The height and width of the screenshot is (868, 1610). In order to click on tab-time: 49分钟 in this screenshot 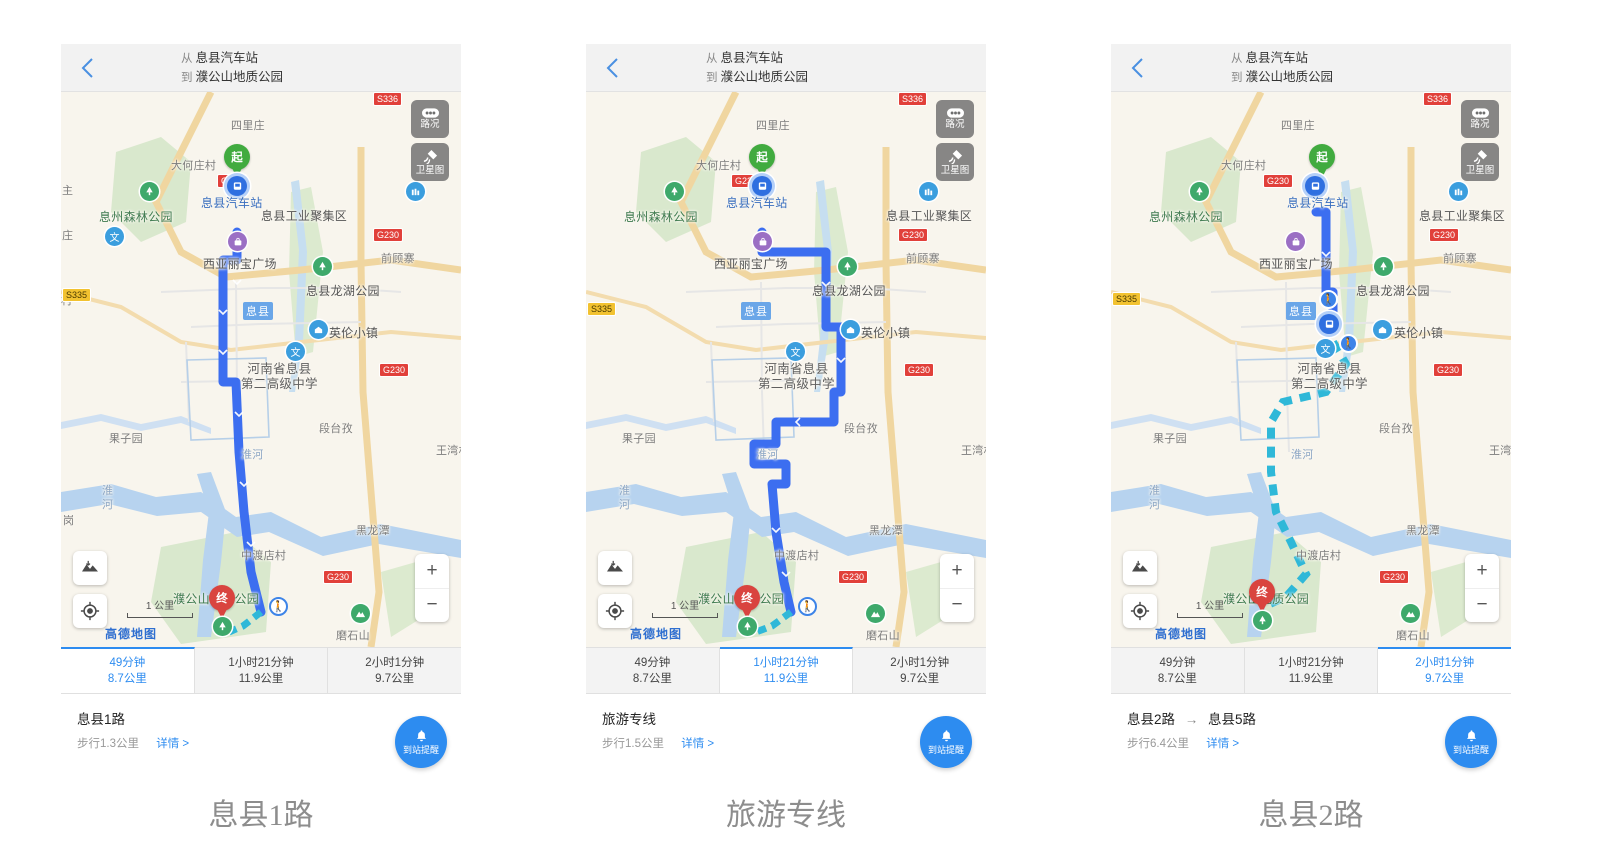, I will do `click(652, 662)`.